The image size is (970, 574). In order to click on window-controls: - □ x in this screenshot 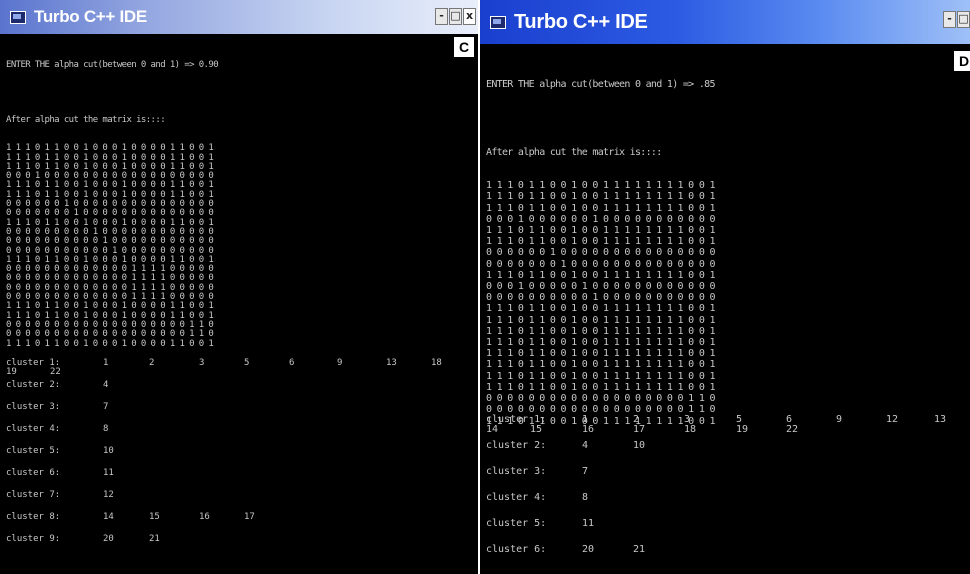, I will do `click(455, 16)`.